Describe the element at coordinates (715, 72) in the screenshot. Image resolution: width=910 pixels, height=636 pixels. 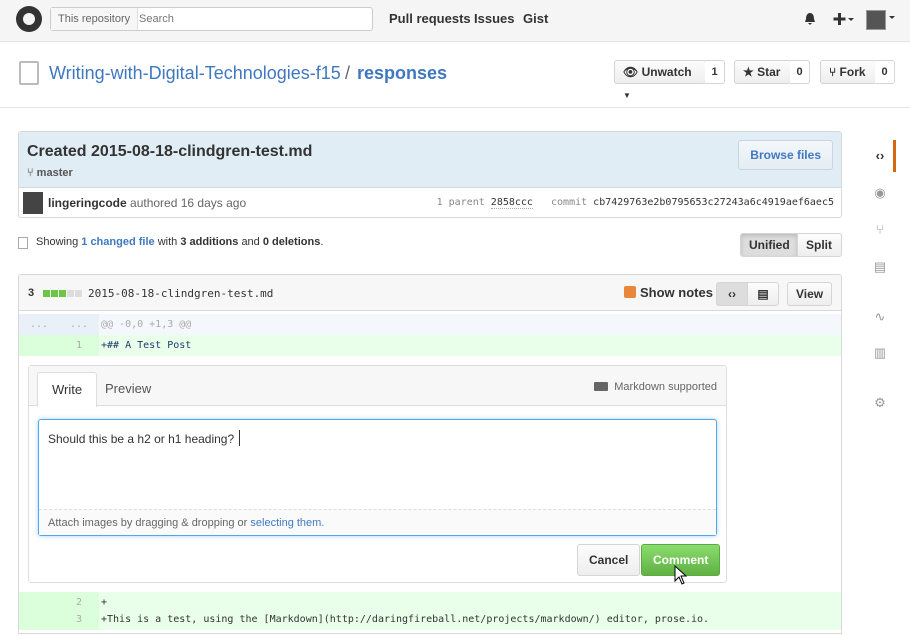
I see `watch-count: 1` at that location.